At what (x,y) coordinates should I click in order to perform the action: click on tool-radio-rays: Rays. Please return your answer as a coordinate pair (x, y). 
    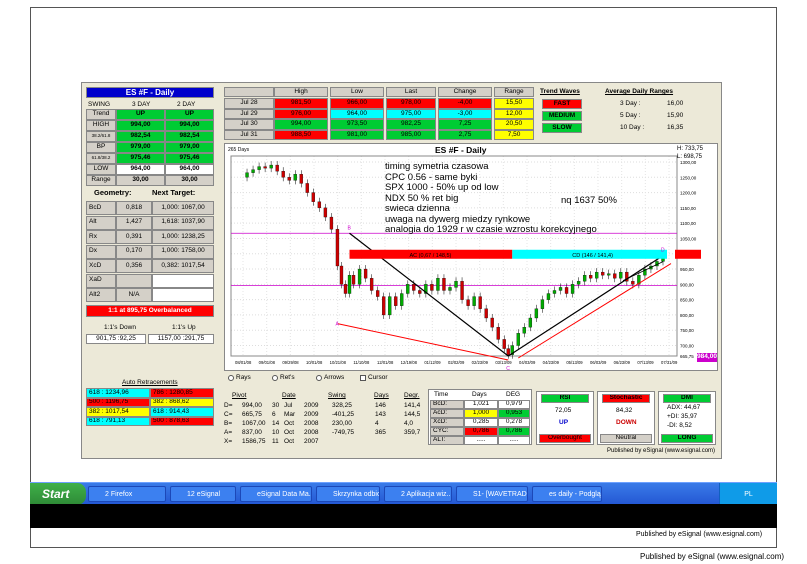
    Looking at the image, I should click on (239, 378).